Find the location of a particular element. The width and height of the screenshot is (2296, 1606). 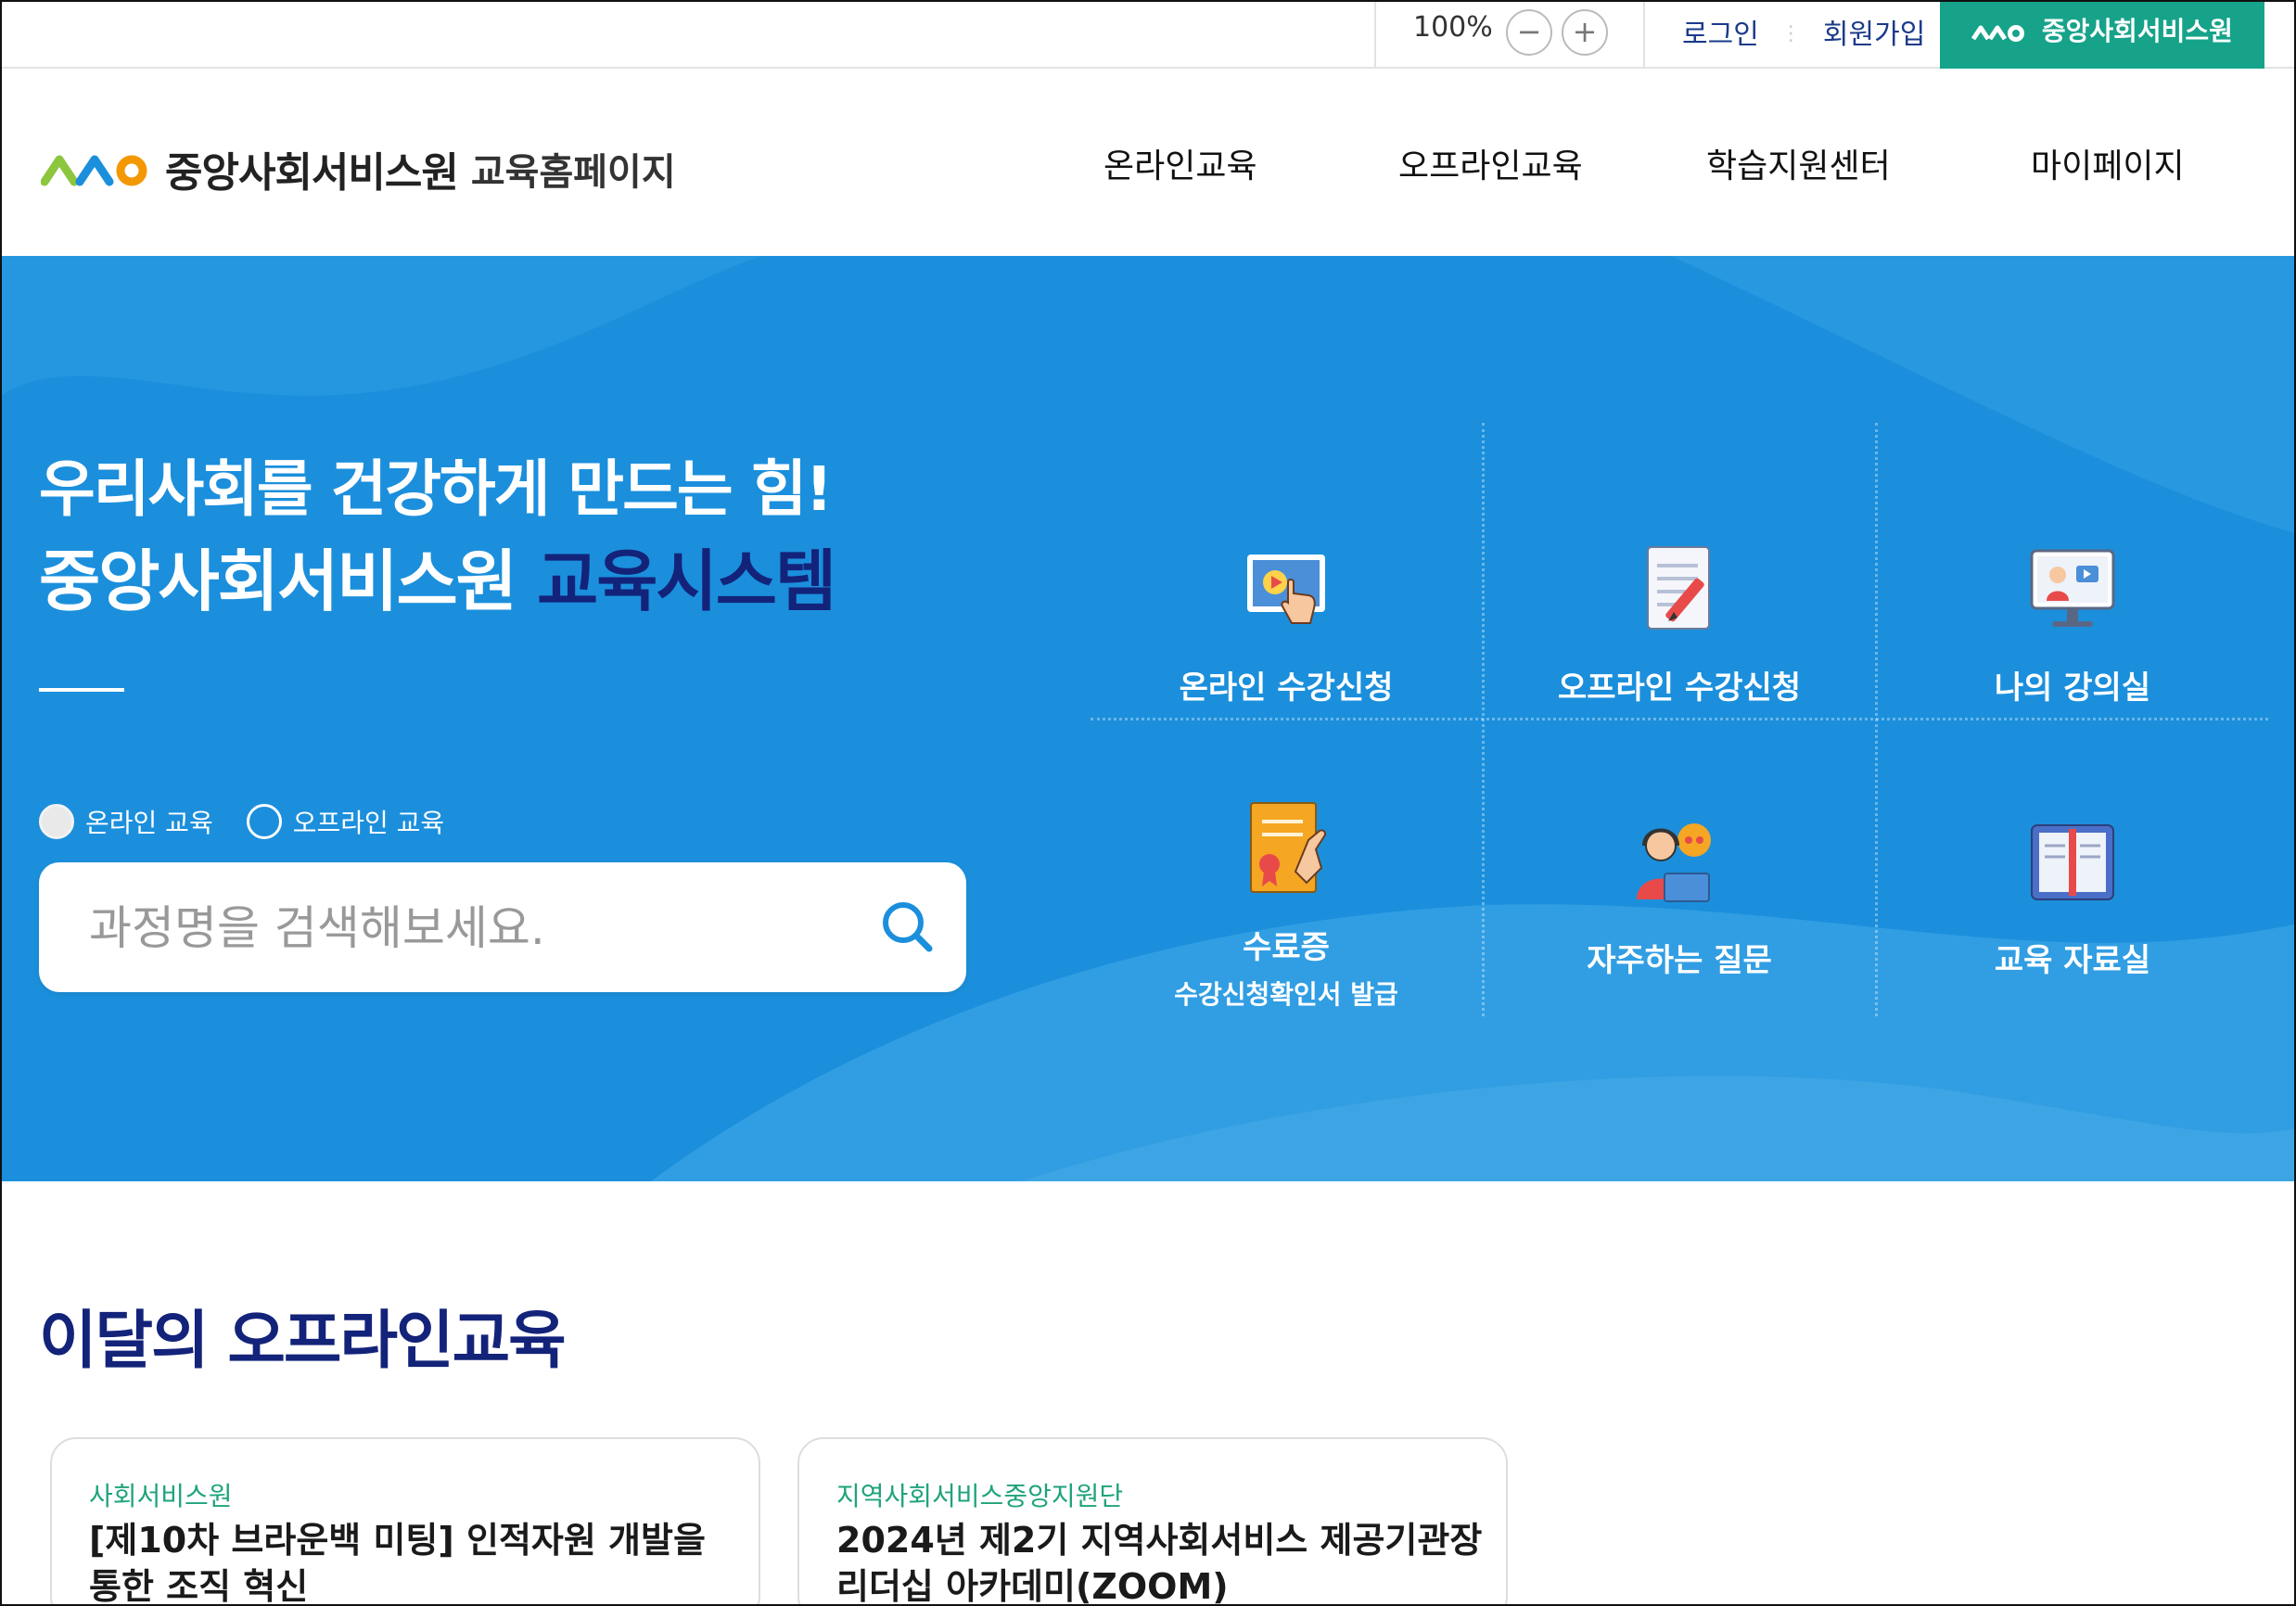

grid-divider-h is located at coordinates (1679, 719).